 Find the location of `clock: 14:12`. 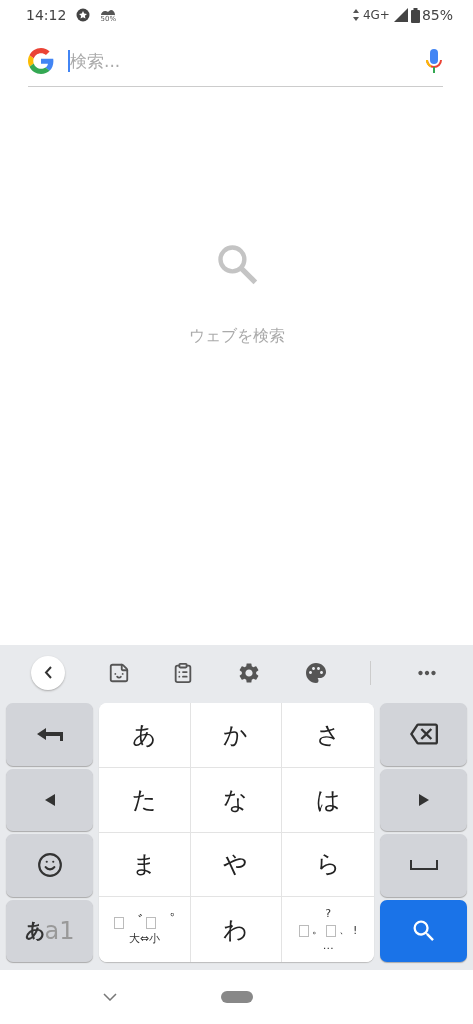

clock: 14:12 is located at coordinates (46, 15).